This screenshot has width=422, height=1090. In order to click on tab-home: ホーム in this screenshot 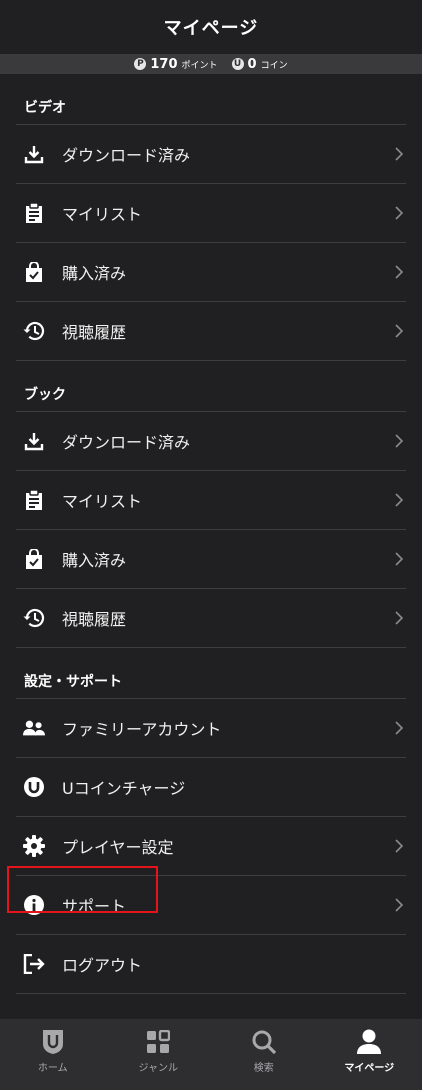, I will do `click(53, 1054)`.